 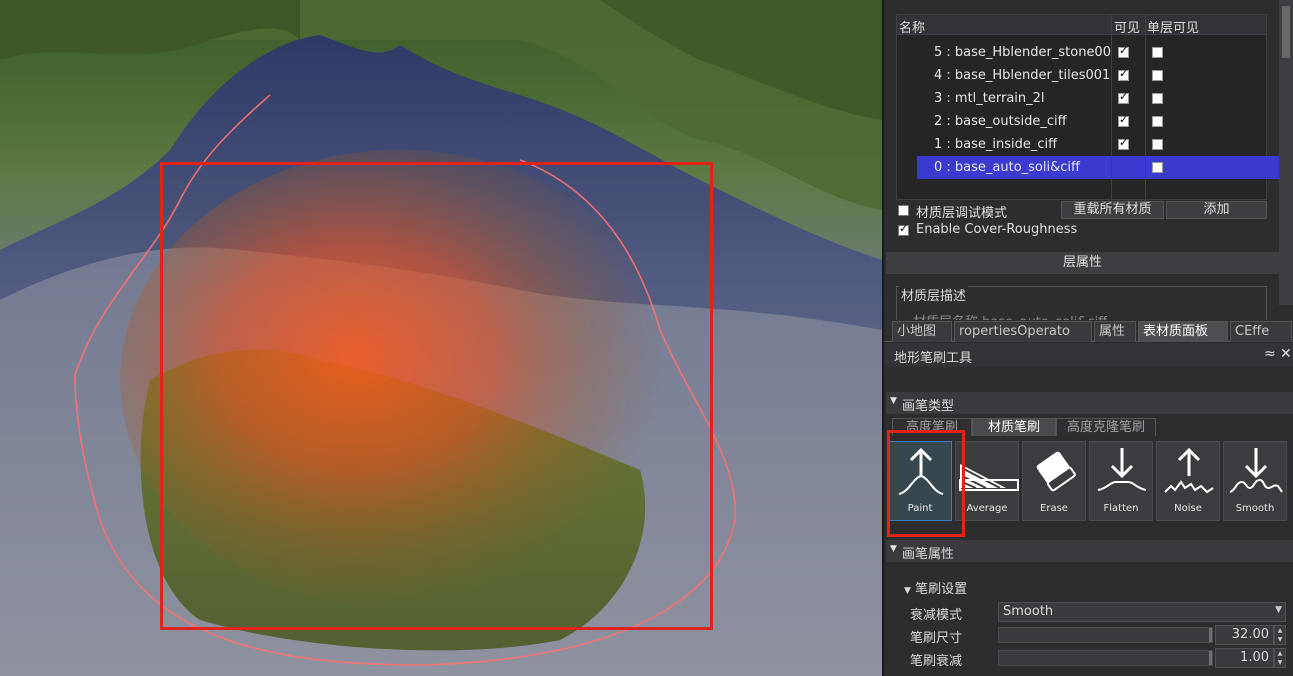 I want to click on brush-settings-label: 笔刷设置, so click(x=941, y=589).